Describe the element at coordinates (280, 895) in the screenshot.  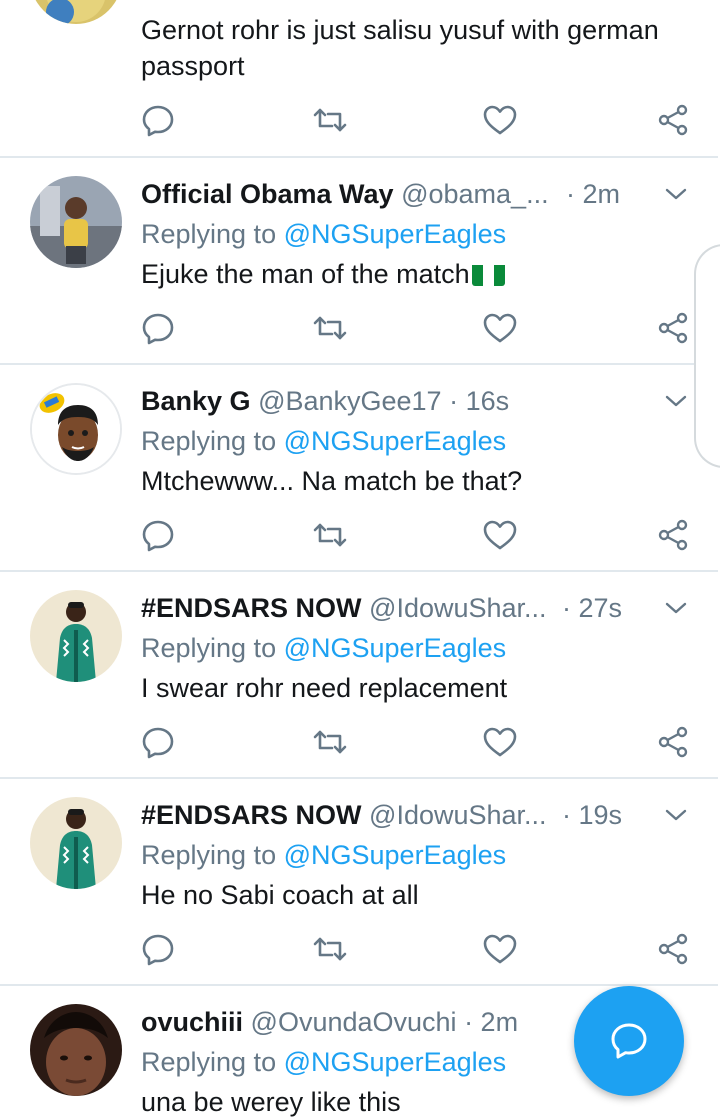
I see `tweet-text: He no Sabi coach at all` at that location.